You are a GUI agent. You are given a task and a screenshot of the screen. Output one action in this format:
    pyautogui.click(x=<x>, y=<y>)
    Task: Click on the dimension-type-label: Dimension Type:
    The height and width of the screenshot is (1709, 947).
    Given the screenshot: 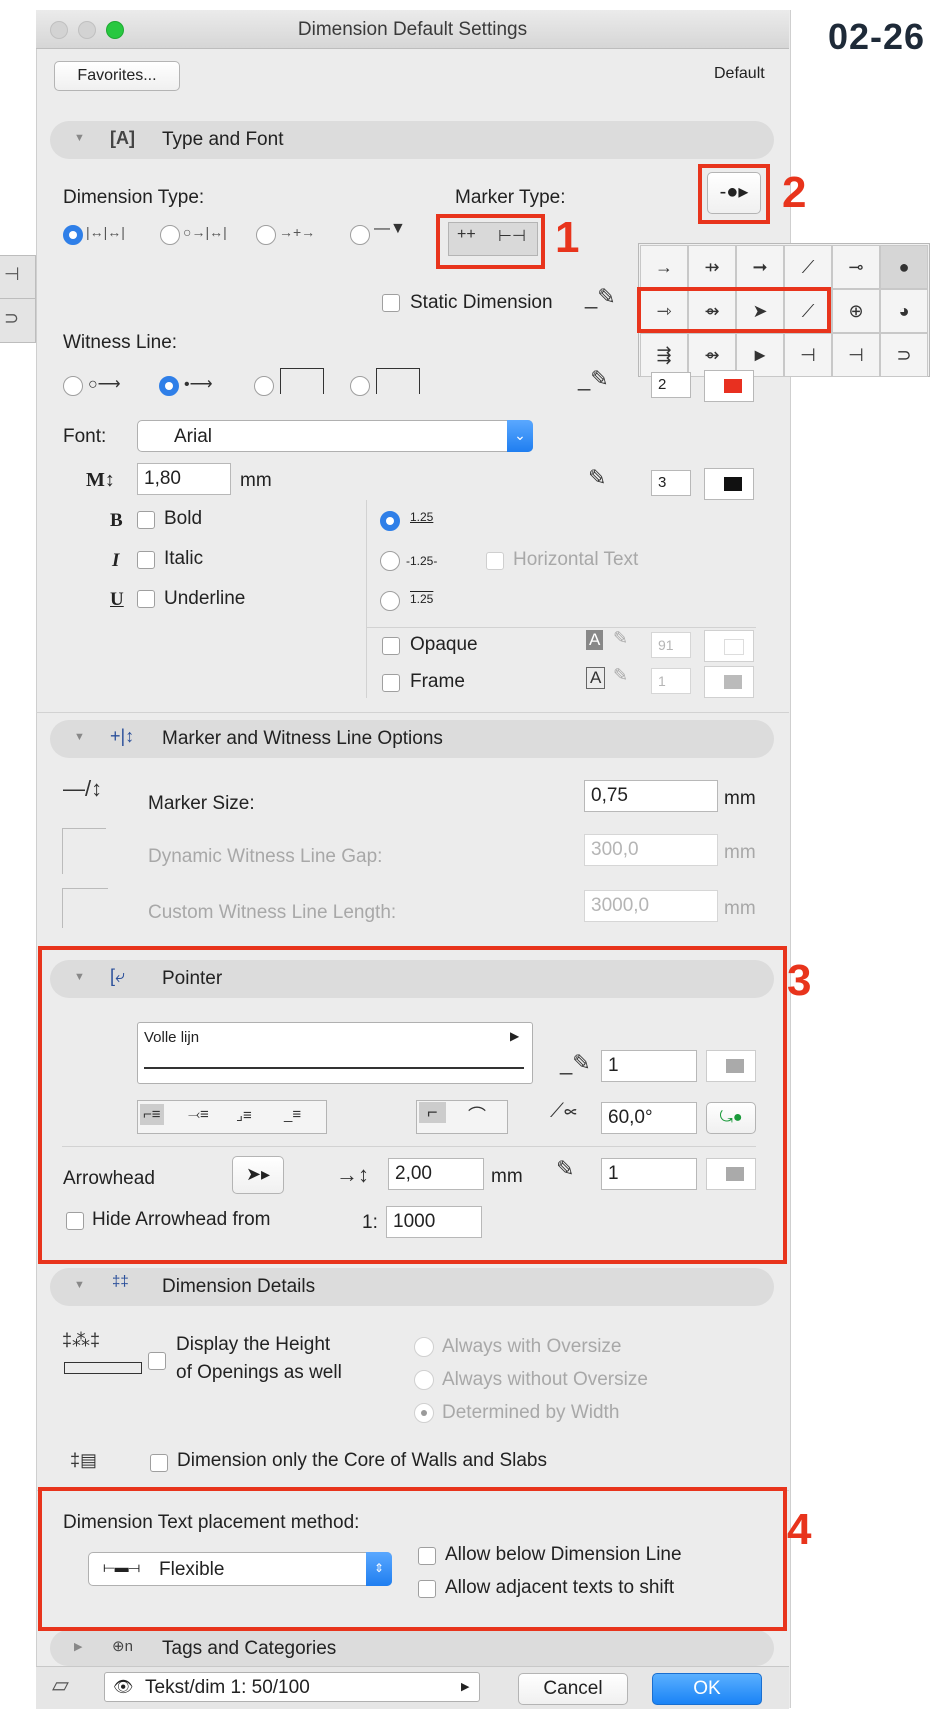 What is the action you would take?
    pyautogui.click(x=134, y=197)
    